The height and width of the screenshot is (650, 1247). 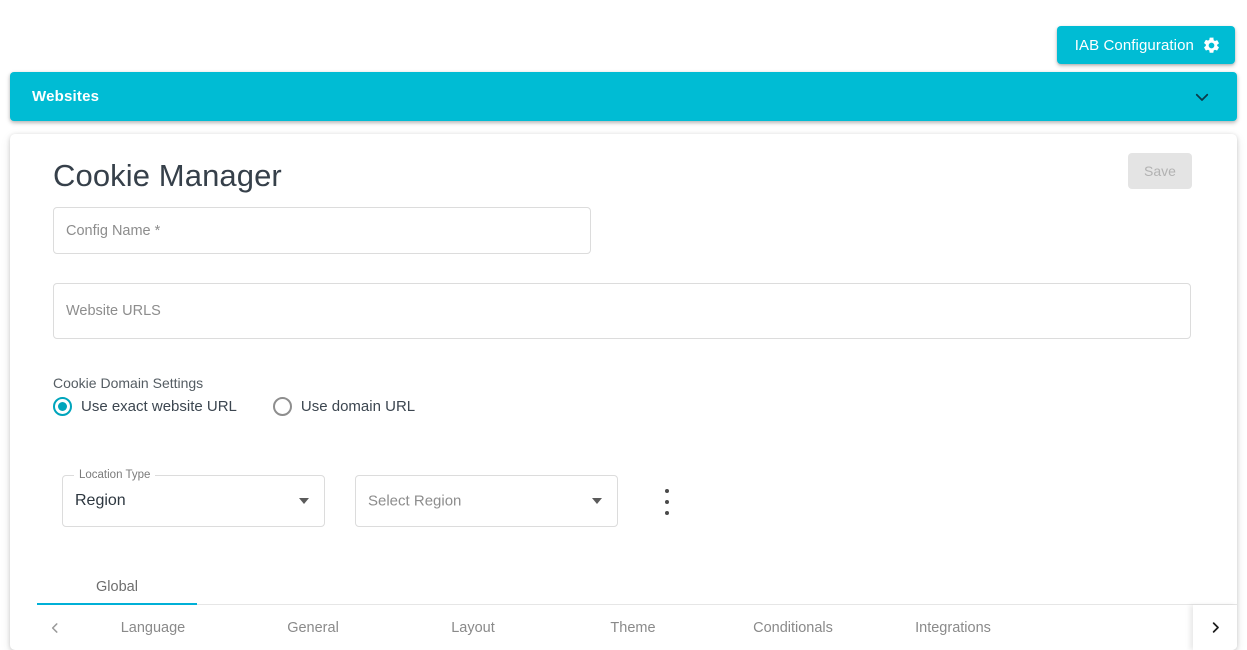 What do you see at coordinates (115, 475) in the screenshot?
I see `location-type-floating-label: Location Type` at bounding box center [115, 475].